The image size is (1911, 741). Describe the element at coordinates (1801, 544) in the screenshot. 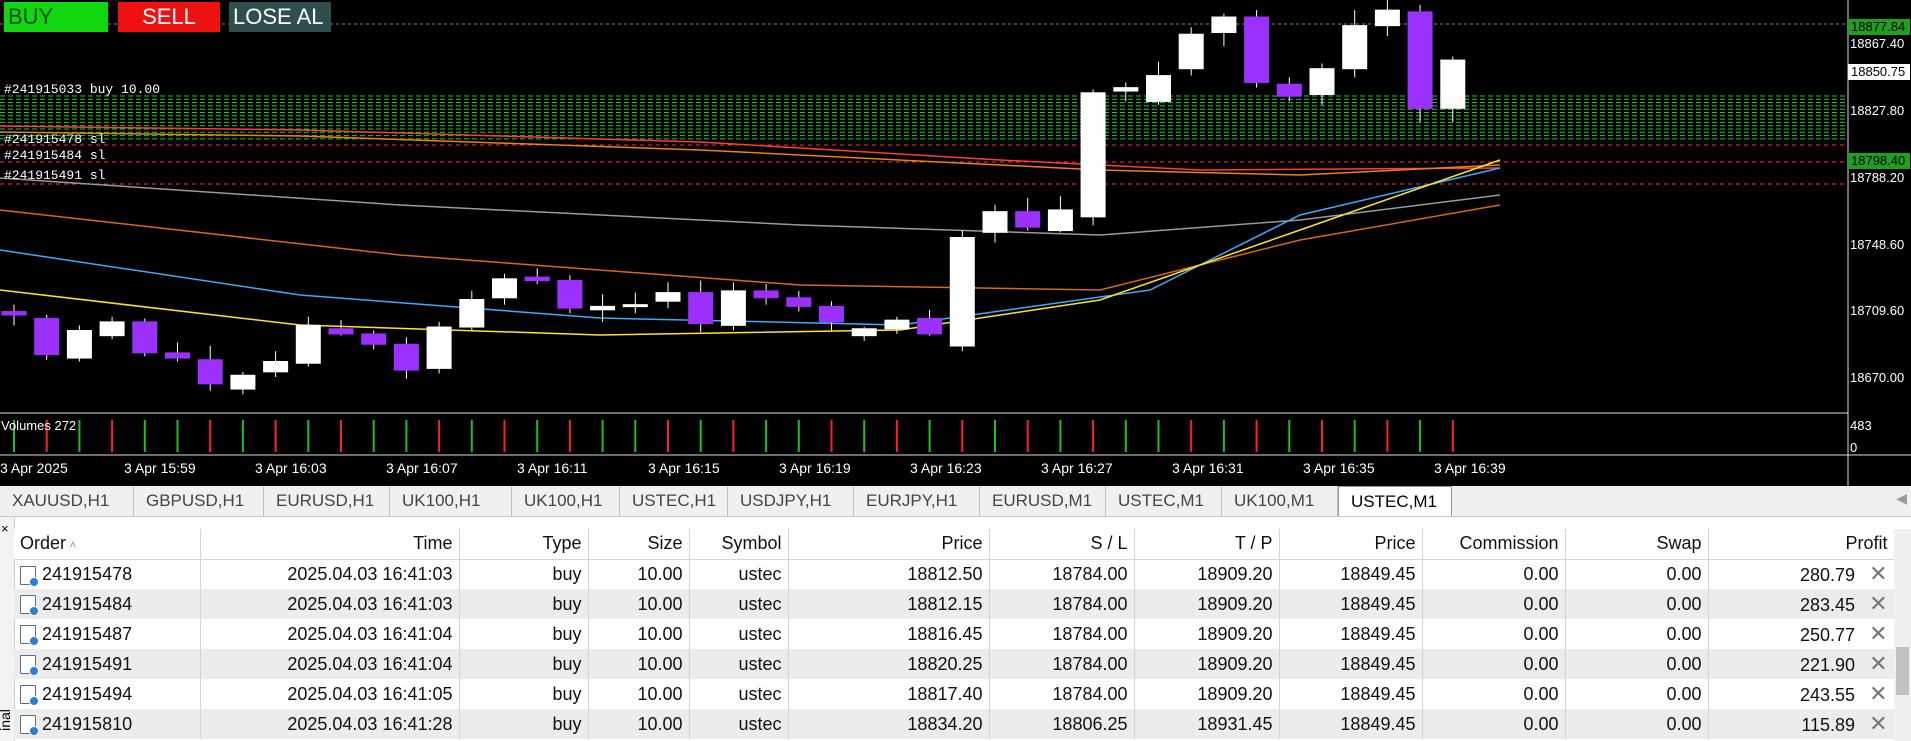

I see `column-header: Profit` at that location.